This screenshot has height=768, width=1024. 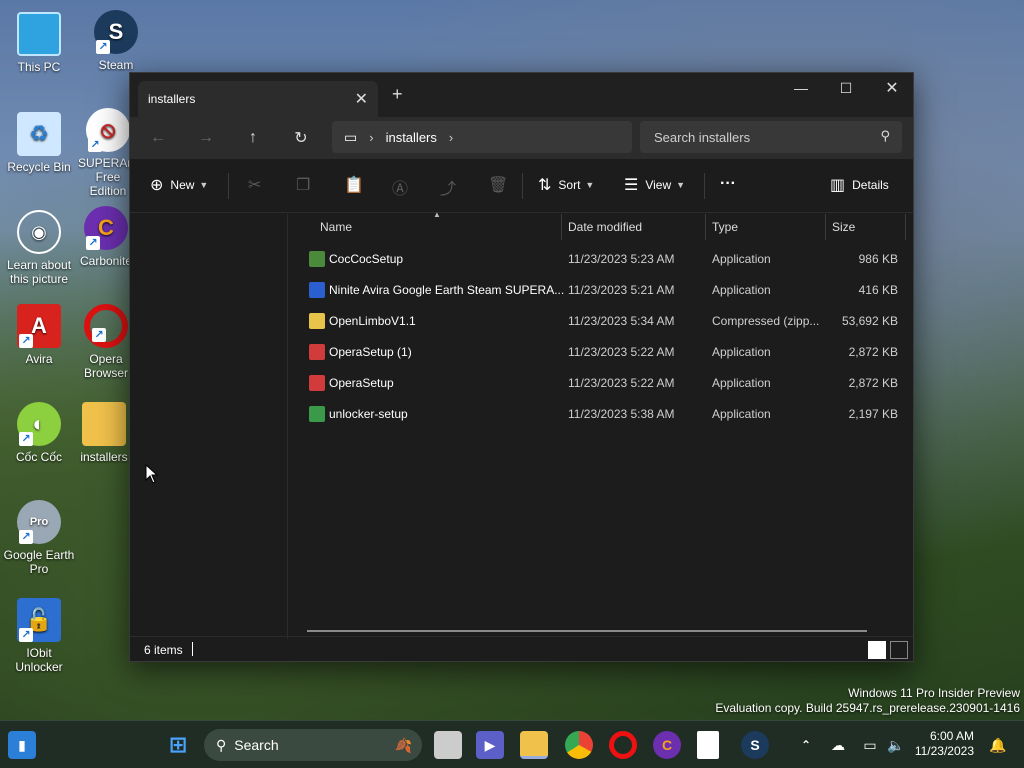 I want to click on up-arrow-icon: ↑, so click(x=253, y=138).